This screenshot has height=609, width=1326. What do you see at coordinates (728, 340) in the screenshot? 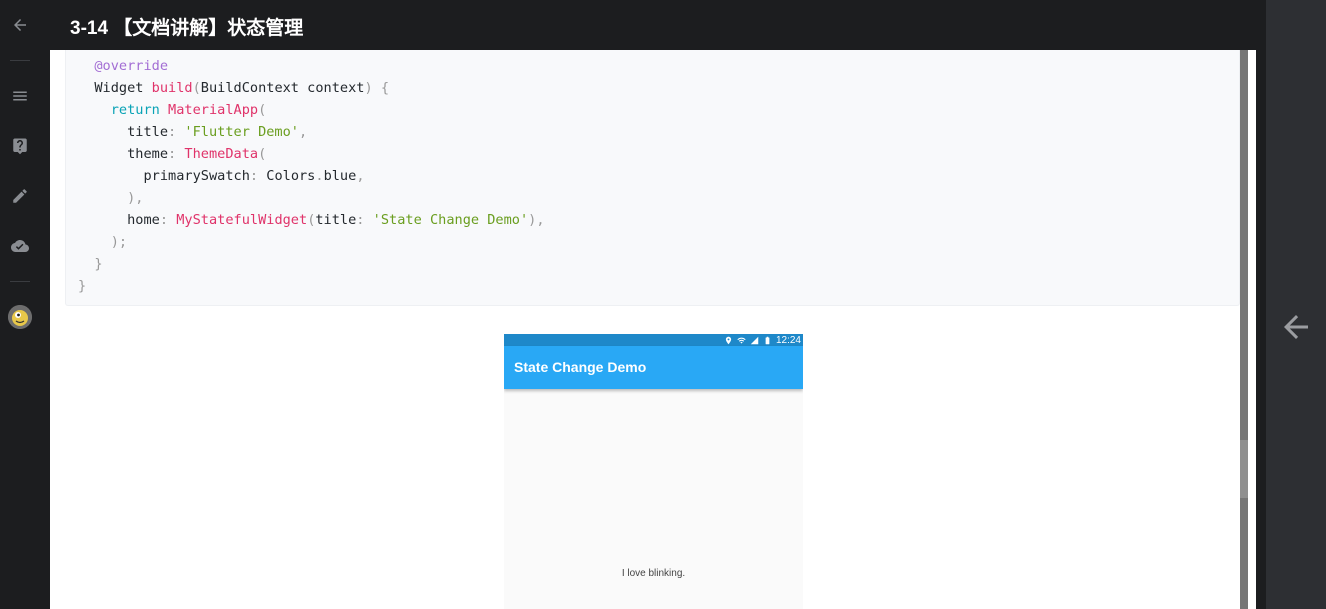
I see `location-icon` at bounding box center [728, 340].